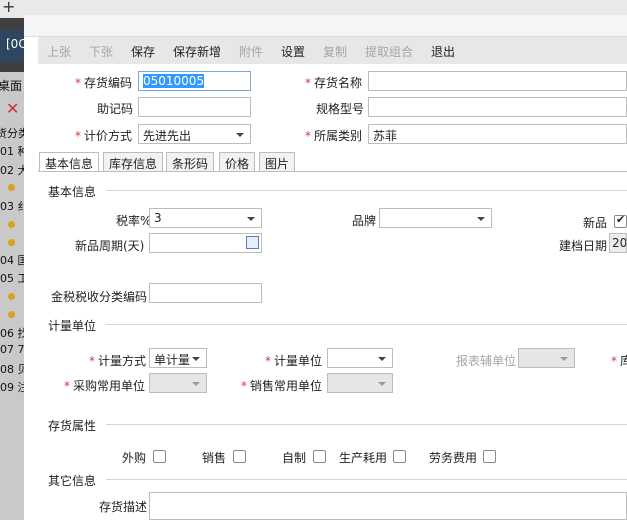 The height and width of the screenshot is (520, 627). Describe the element at coordinates (618, 243) in the screenshot. I see `archive-date-input: 20` at that location.